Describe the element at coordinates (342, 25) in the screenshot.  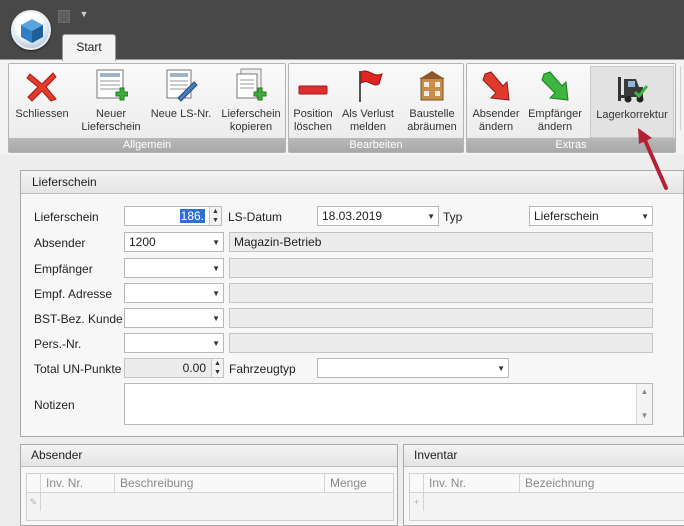
I see `title-bar: ▼` at that location.